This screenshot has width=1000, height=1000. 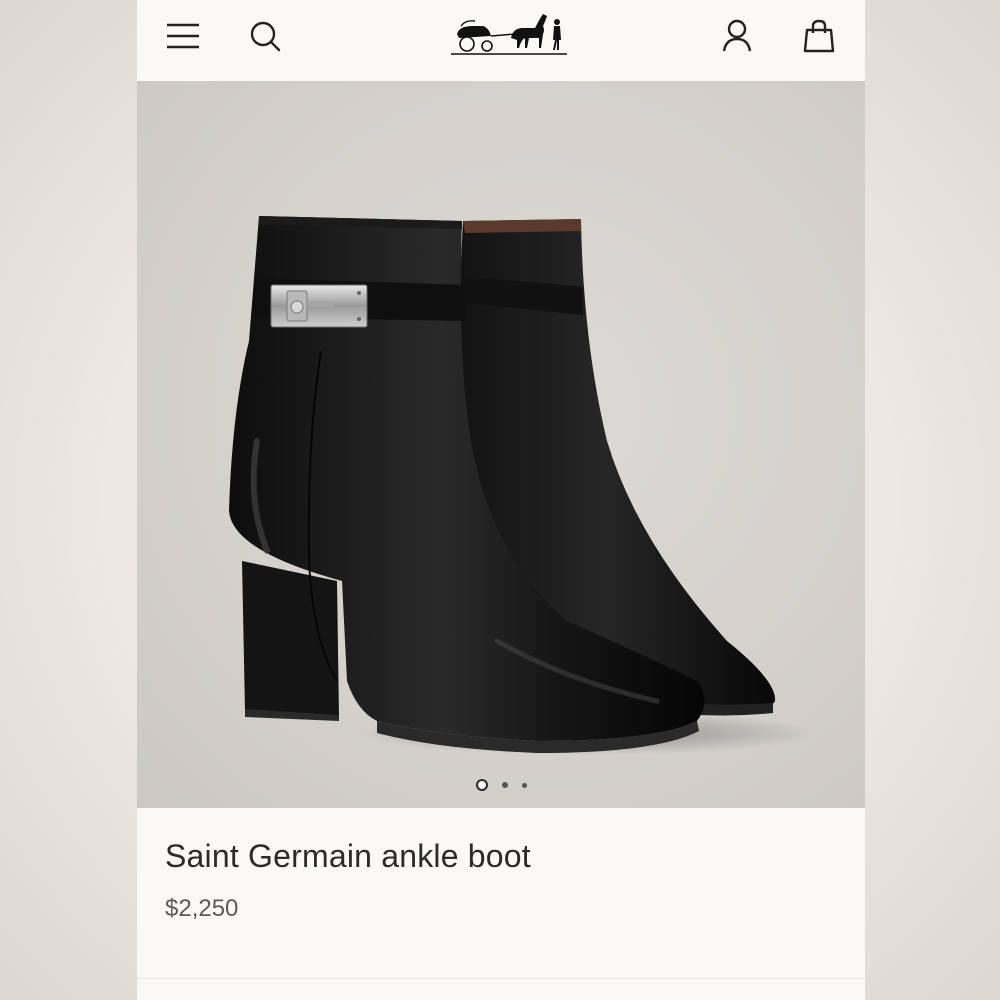 I want to click on product-price: $2,250, so click(x=202, y=908).